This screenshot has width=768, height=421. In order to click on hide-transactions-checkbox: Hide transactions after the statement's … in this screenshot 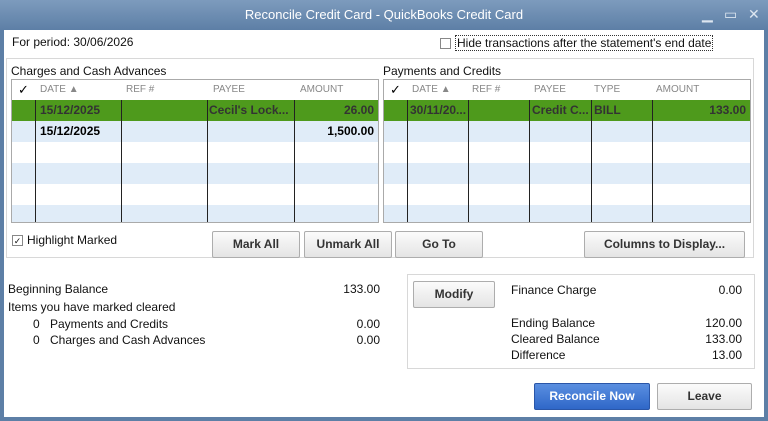, I will do `click(577, 43)`.